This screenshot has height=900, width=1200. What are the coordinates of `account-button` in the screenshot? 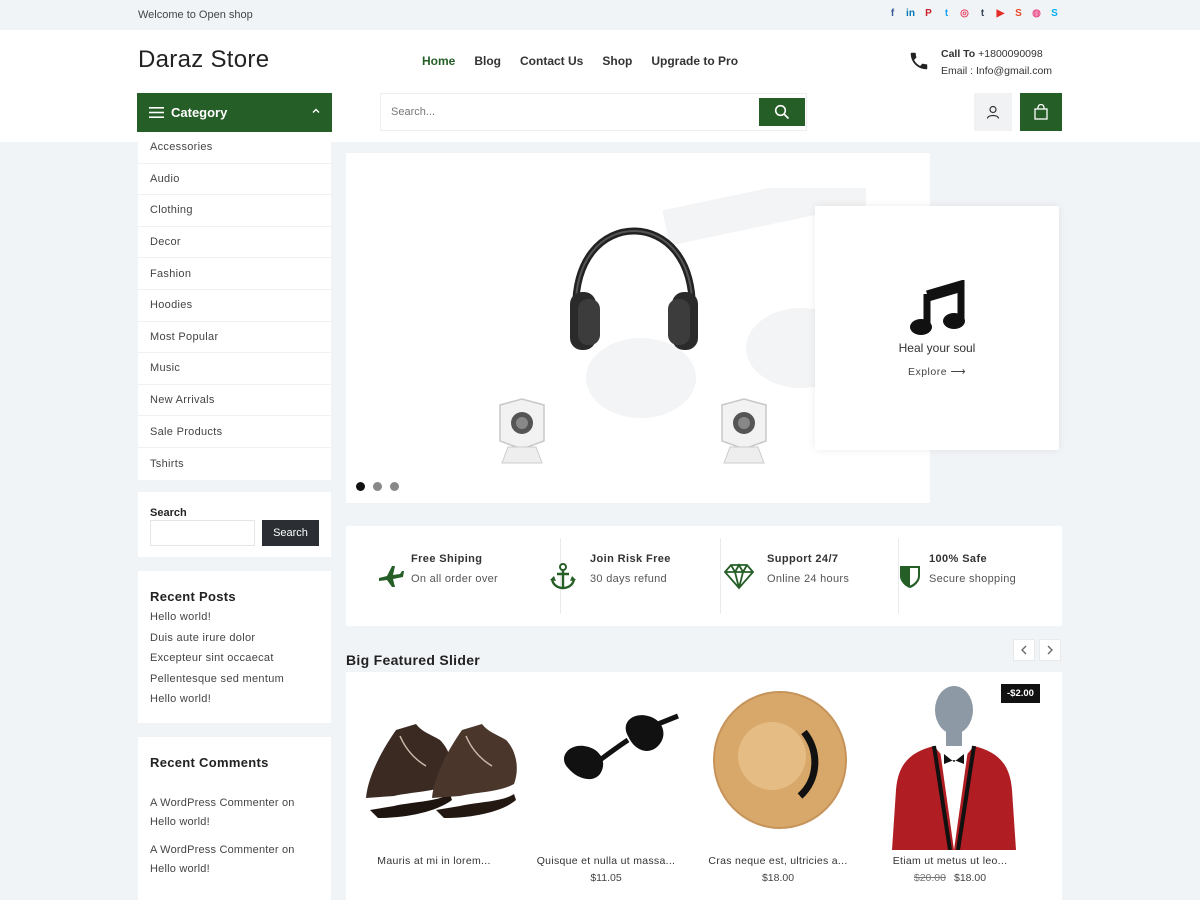 It's located at (993, 112).